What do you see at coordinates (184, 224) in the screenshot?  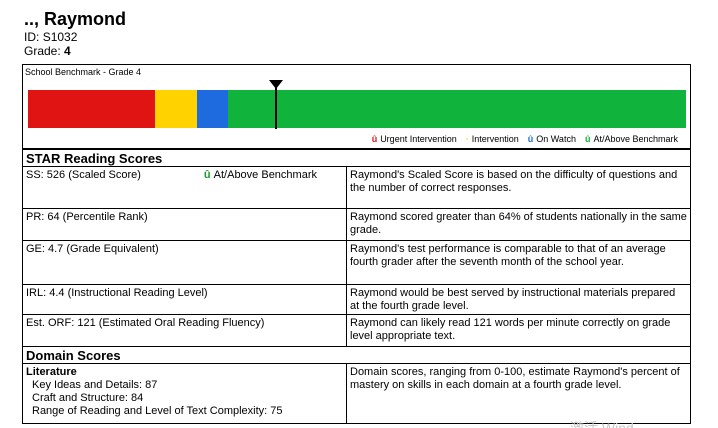 I see `score-label: PR: 64 (Percentile Rank)` at bounding box center [184, 224].